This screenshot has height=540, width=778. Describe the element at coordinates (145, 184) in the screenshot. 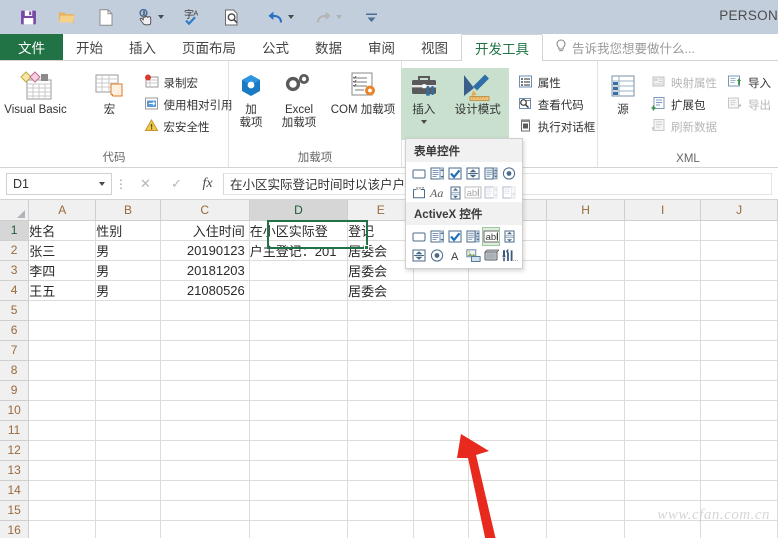

I see `formula-cancel-icon: ✕` at that location.